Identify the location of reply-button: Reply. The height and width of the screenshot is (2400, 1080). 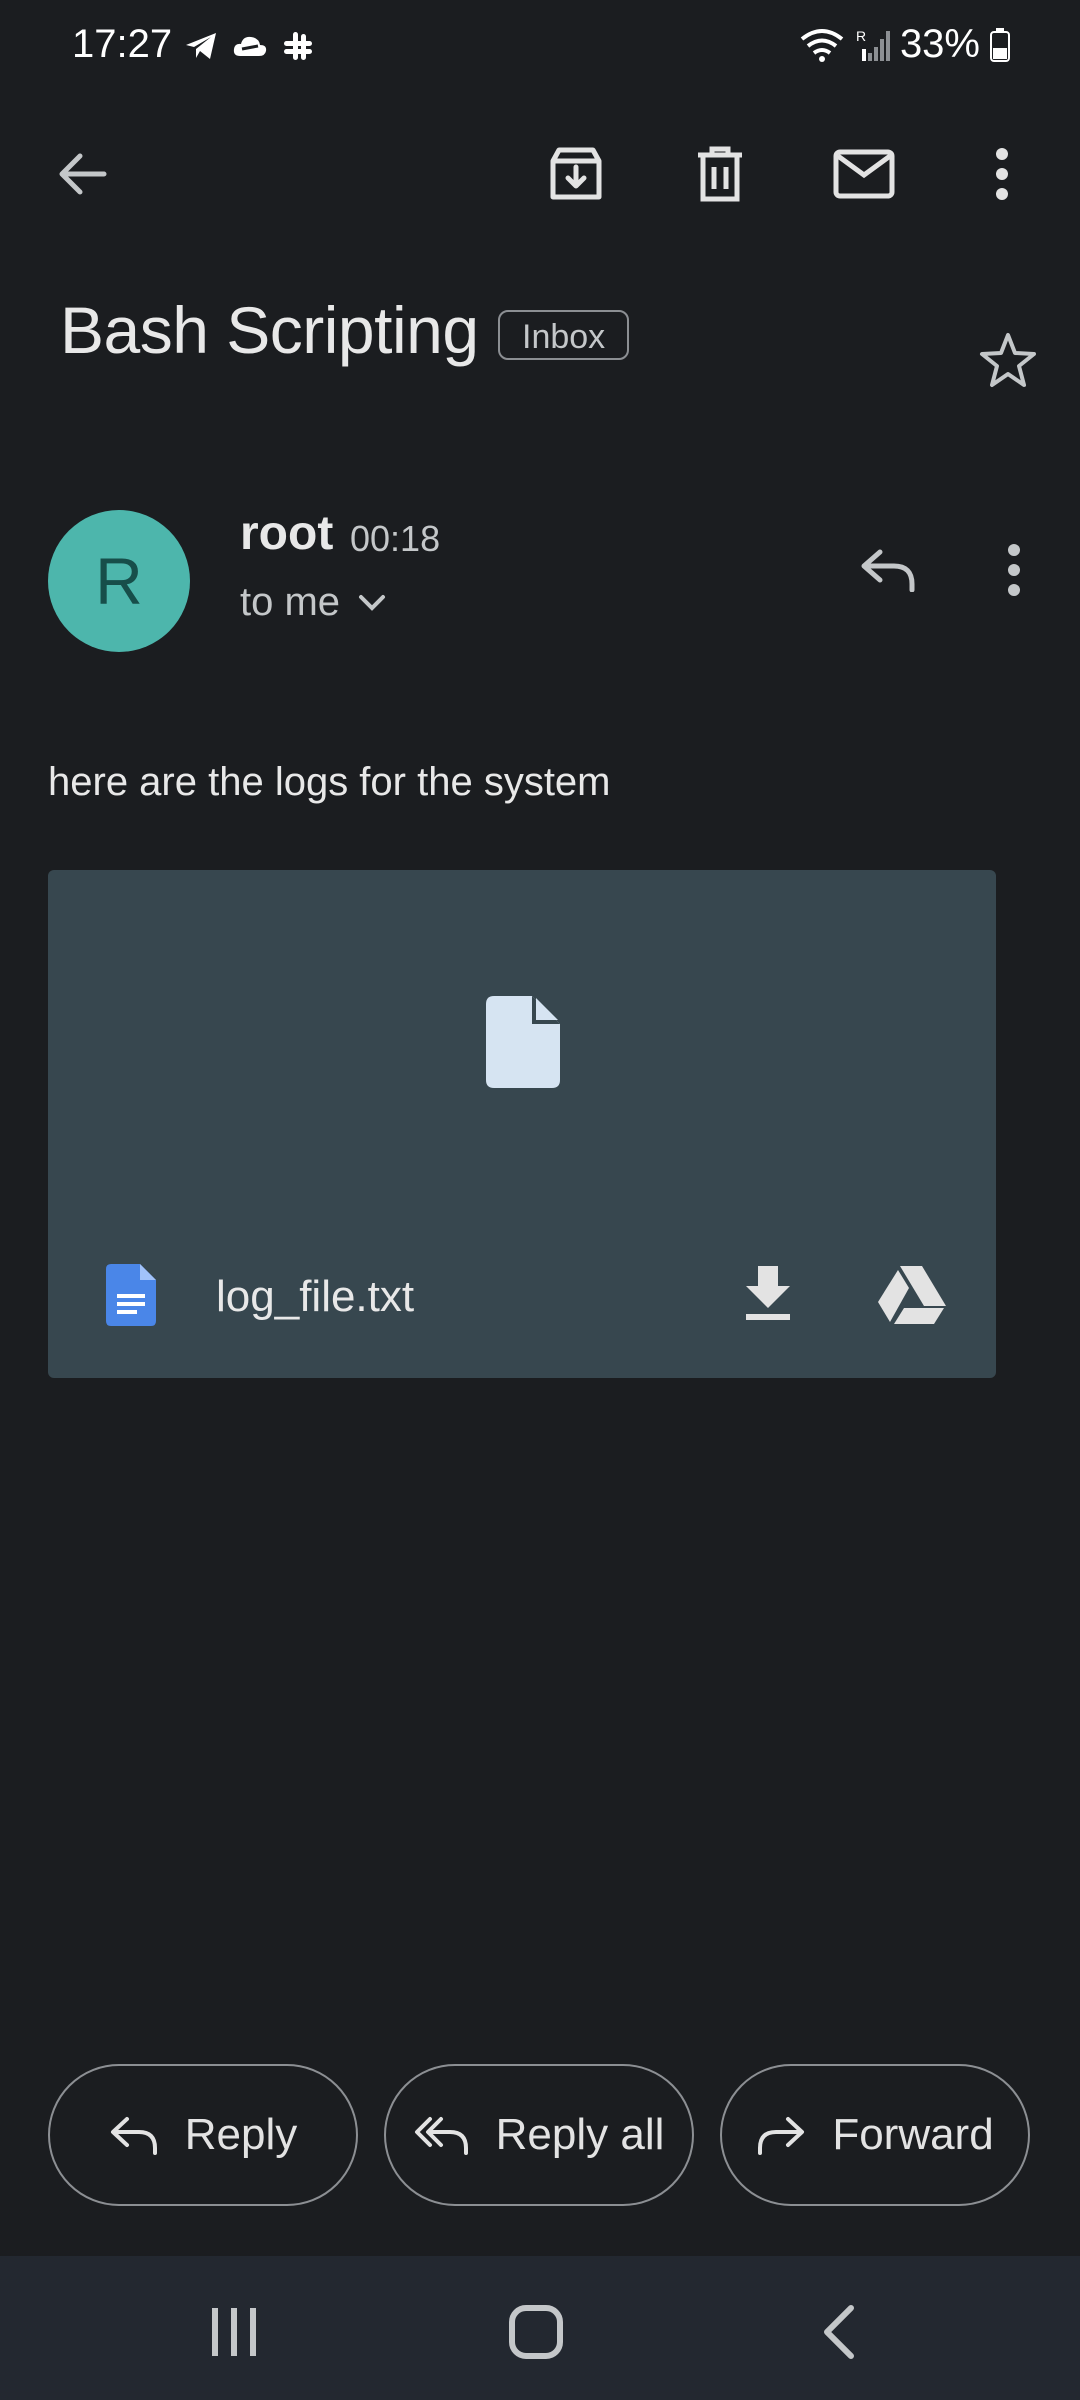
(203, 2135).